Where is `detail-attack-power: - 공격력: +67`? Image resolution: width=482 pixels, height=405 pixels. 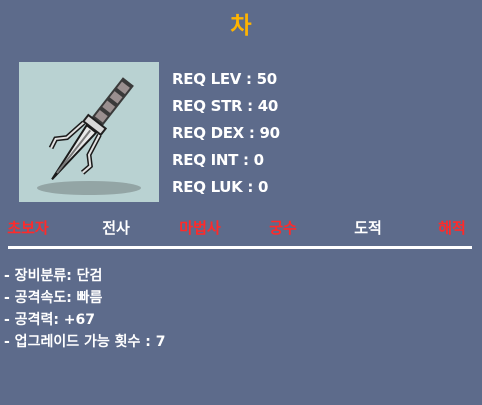 detail-attack-power: - 공격력: +67 is located at coordinates (50, 320).